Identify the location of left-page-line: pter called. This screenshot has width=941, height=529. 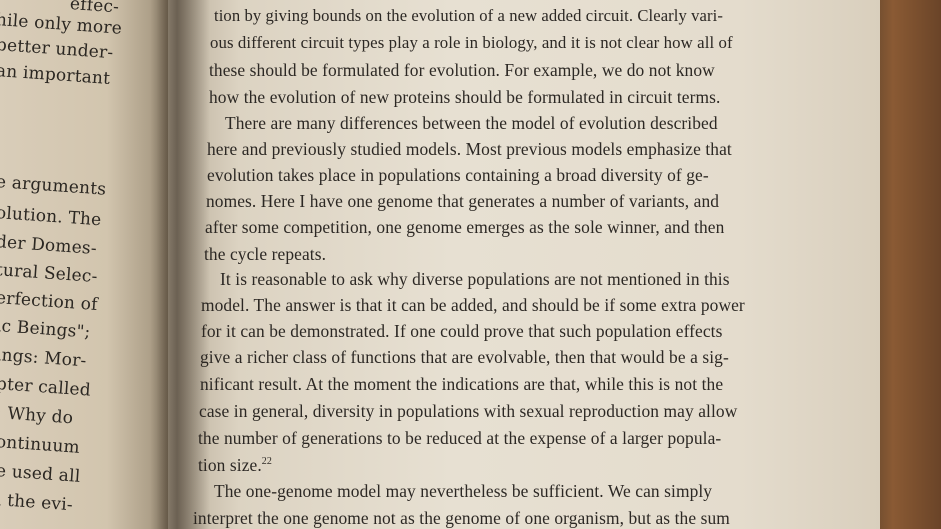
(46, 387).